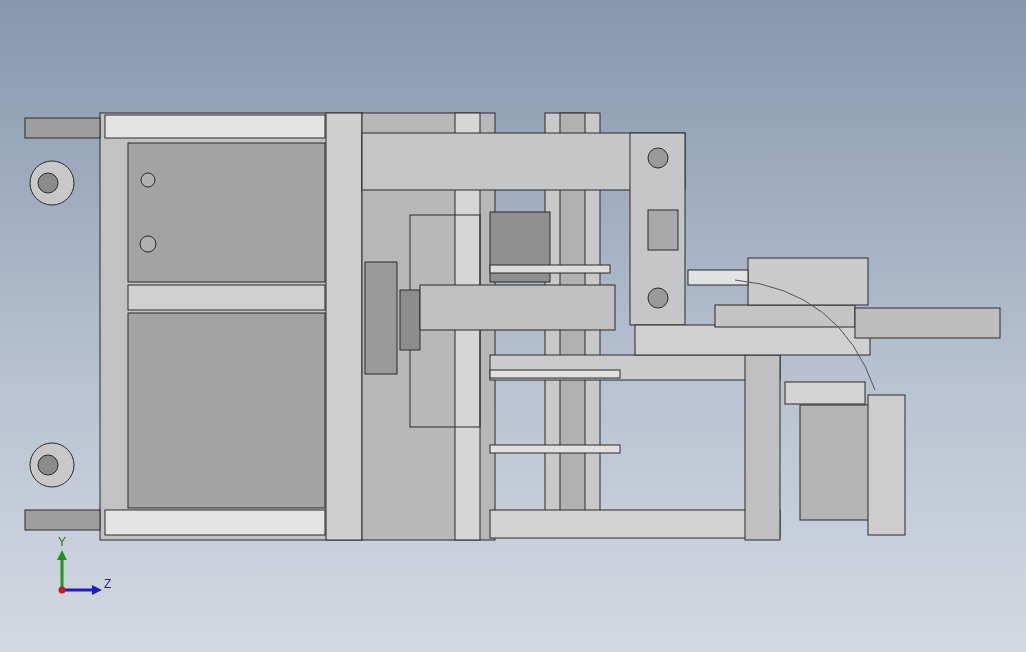 Image resolution: width=1026 pixels, height=652 pixels. Describe the element at coordinates (62, 542) in the screenshot. I see `axis-label: Y` at that location.